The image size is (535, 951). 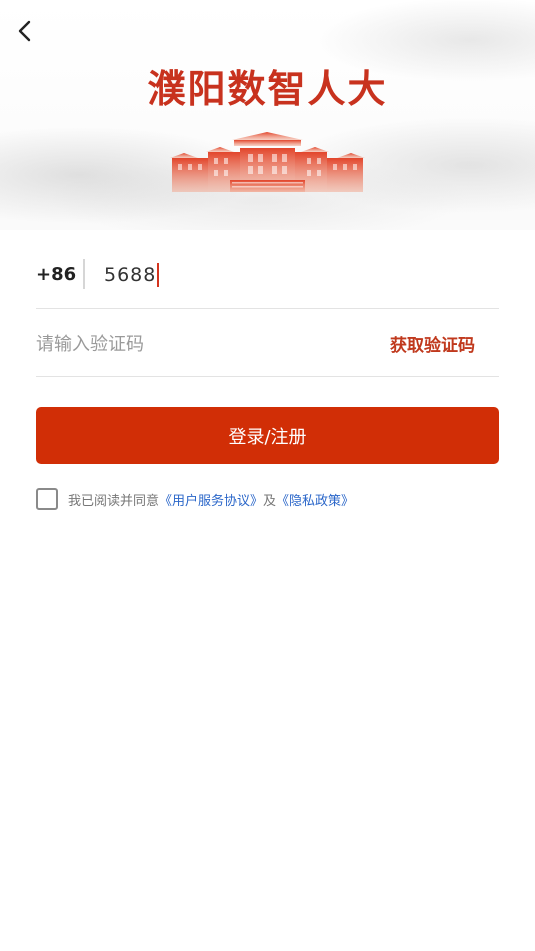 What do you see at coordinates (114, 501) in the screenshot?
I see `agreement-prefix: 我已阅读并同意` at bounding box center [114, 501].